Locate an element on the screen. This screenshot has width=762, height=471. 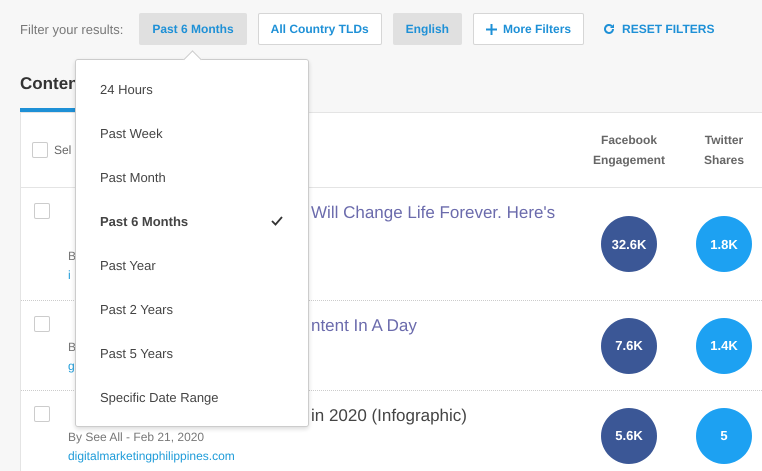
twitter-shares-badge: 1.4K is located at coordinates (724, 346).